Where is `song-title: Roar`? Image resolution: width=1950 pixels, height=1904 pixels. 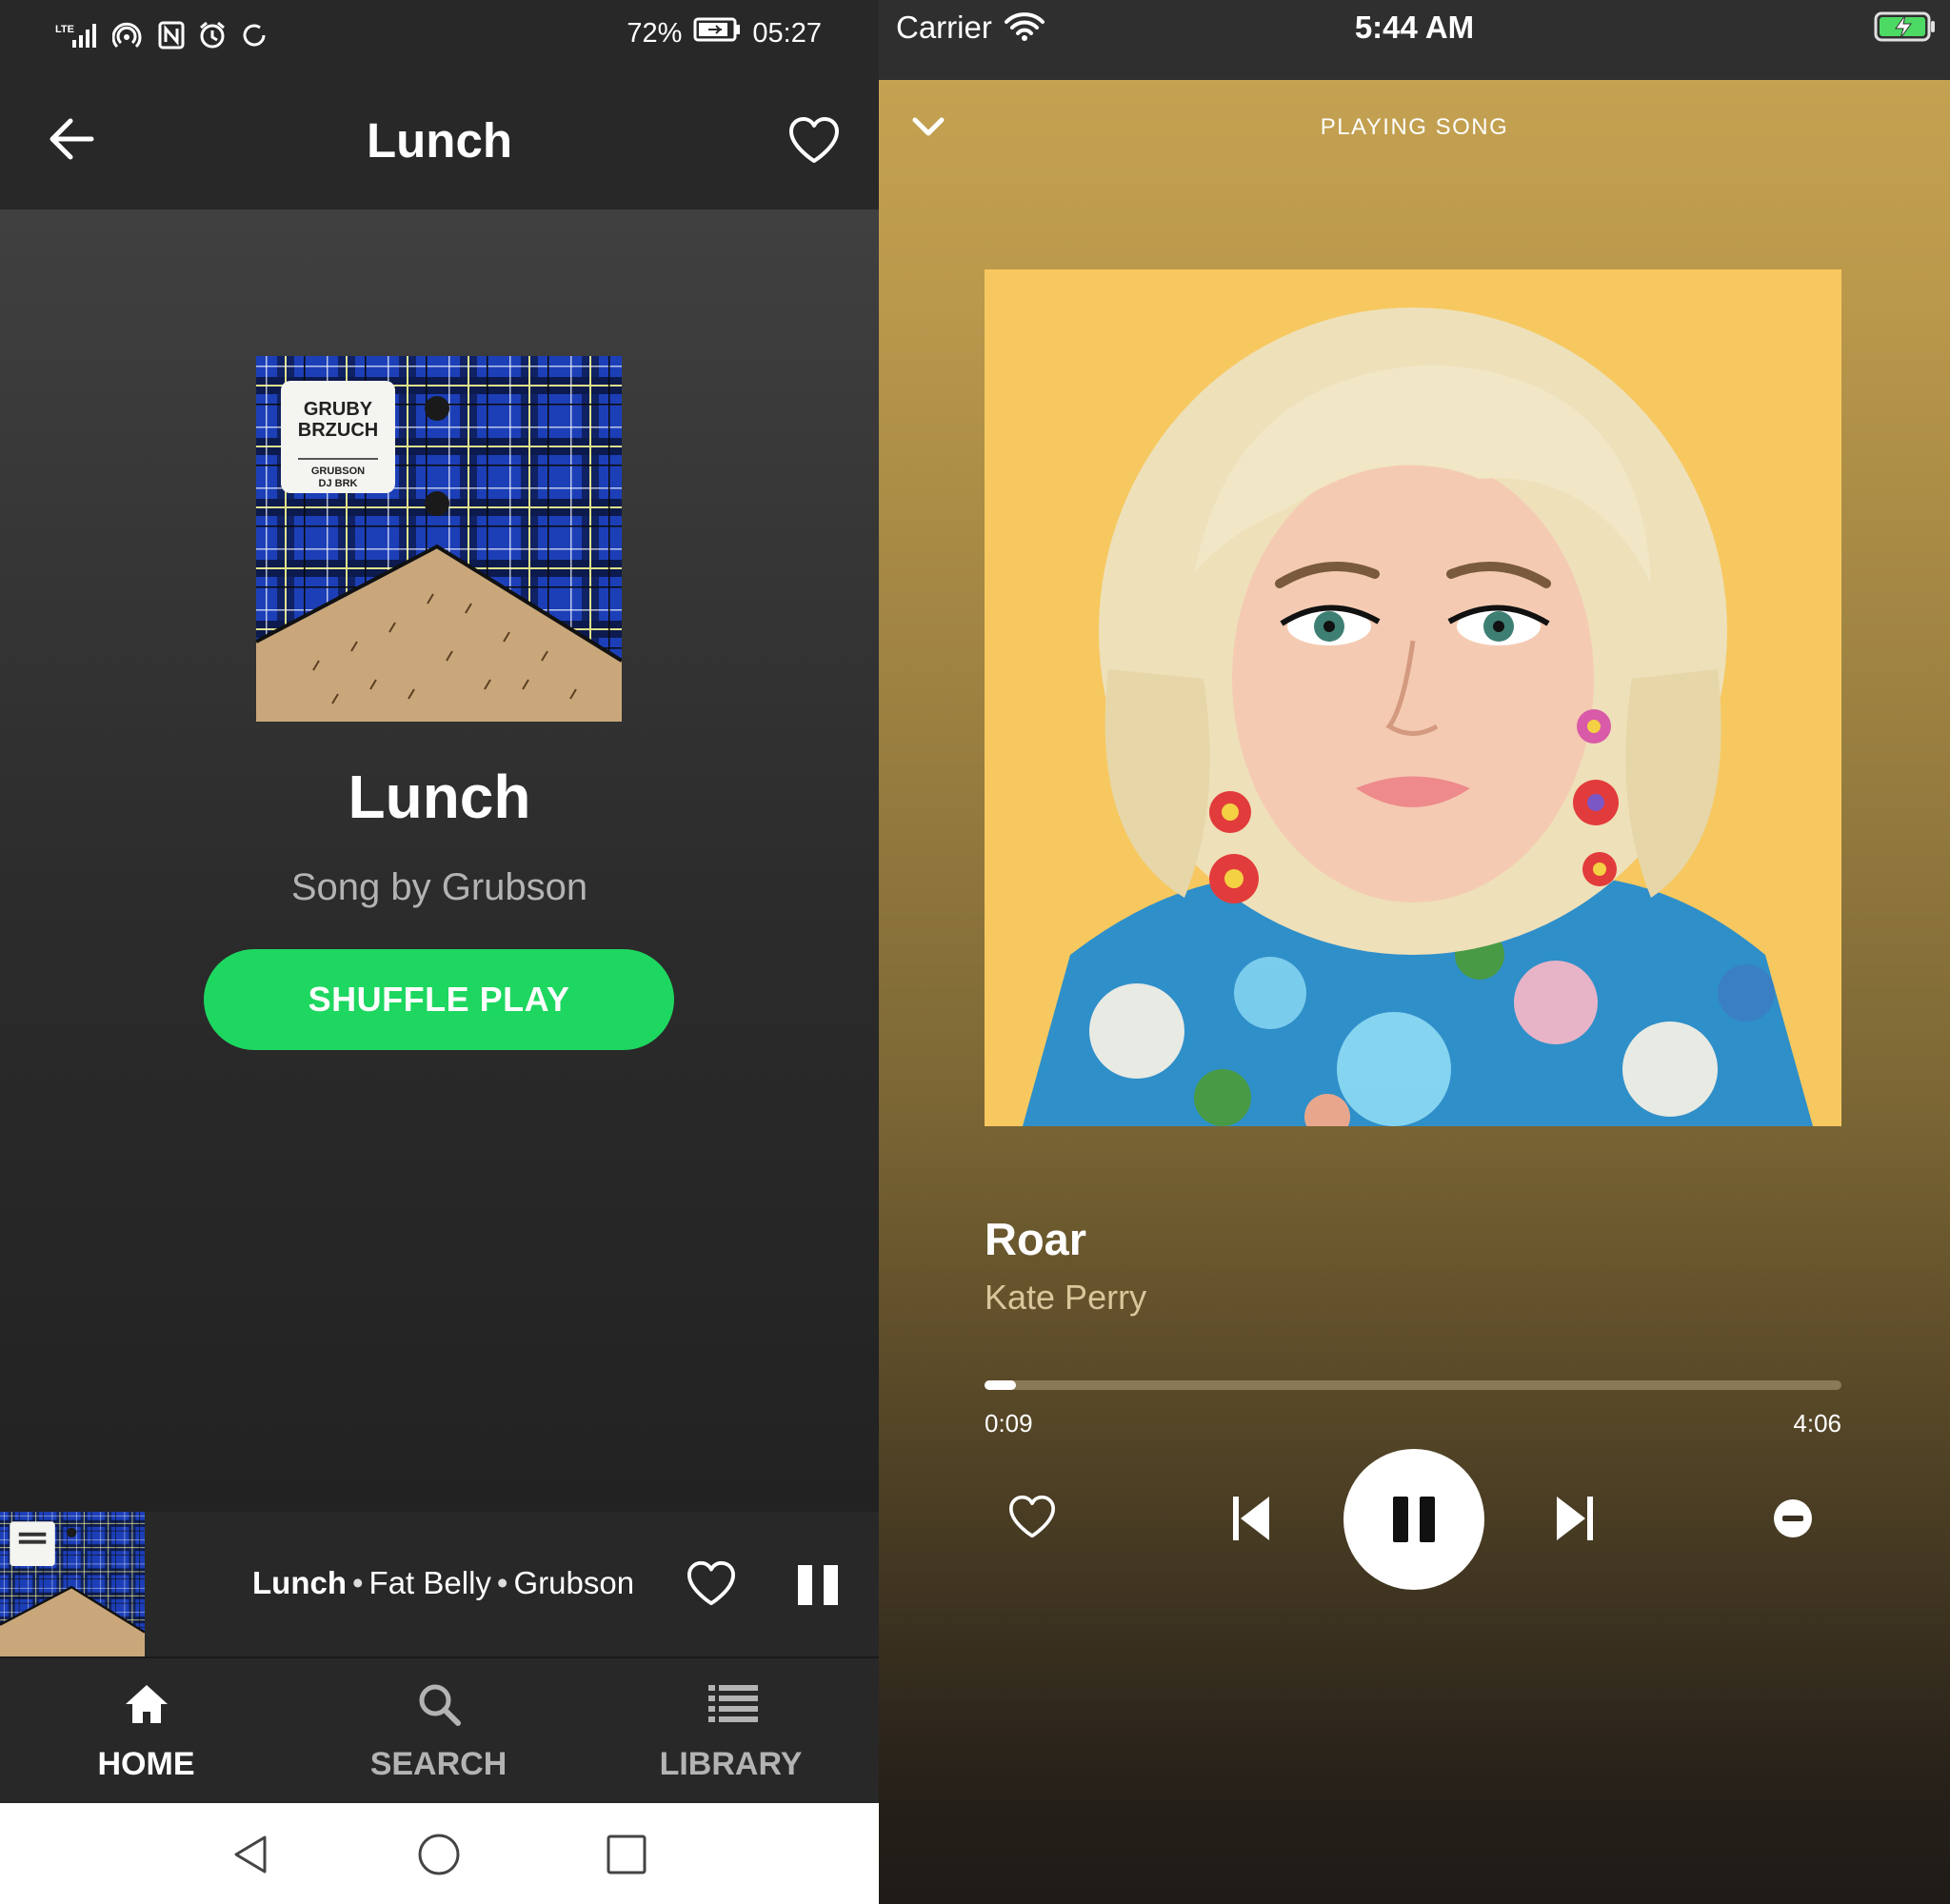 song-title: Roar is located at coordinates (1036, 1239).